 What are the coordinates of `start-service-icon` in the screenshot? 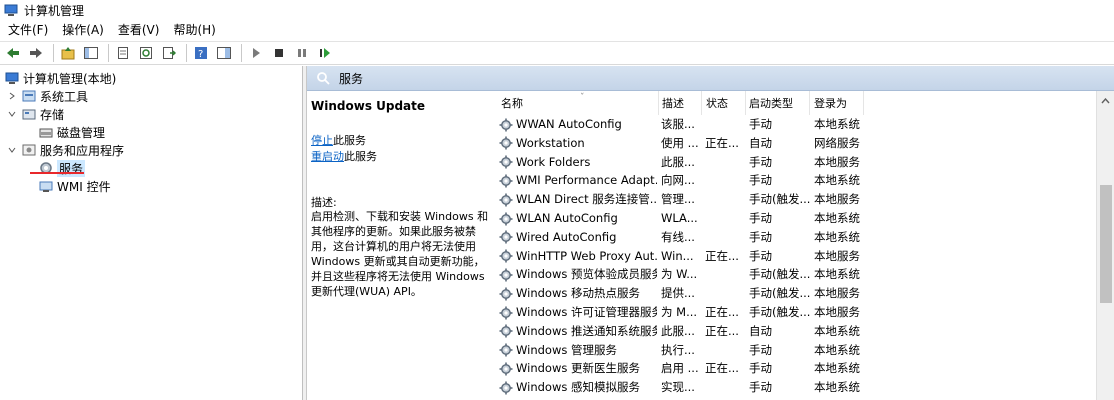 It's located at (256, 53).